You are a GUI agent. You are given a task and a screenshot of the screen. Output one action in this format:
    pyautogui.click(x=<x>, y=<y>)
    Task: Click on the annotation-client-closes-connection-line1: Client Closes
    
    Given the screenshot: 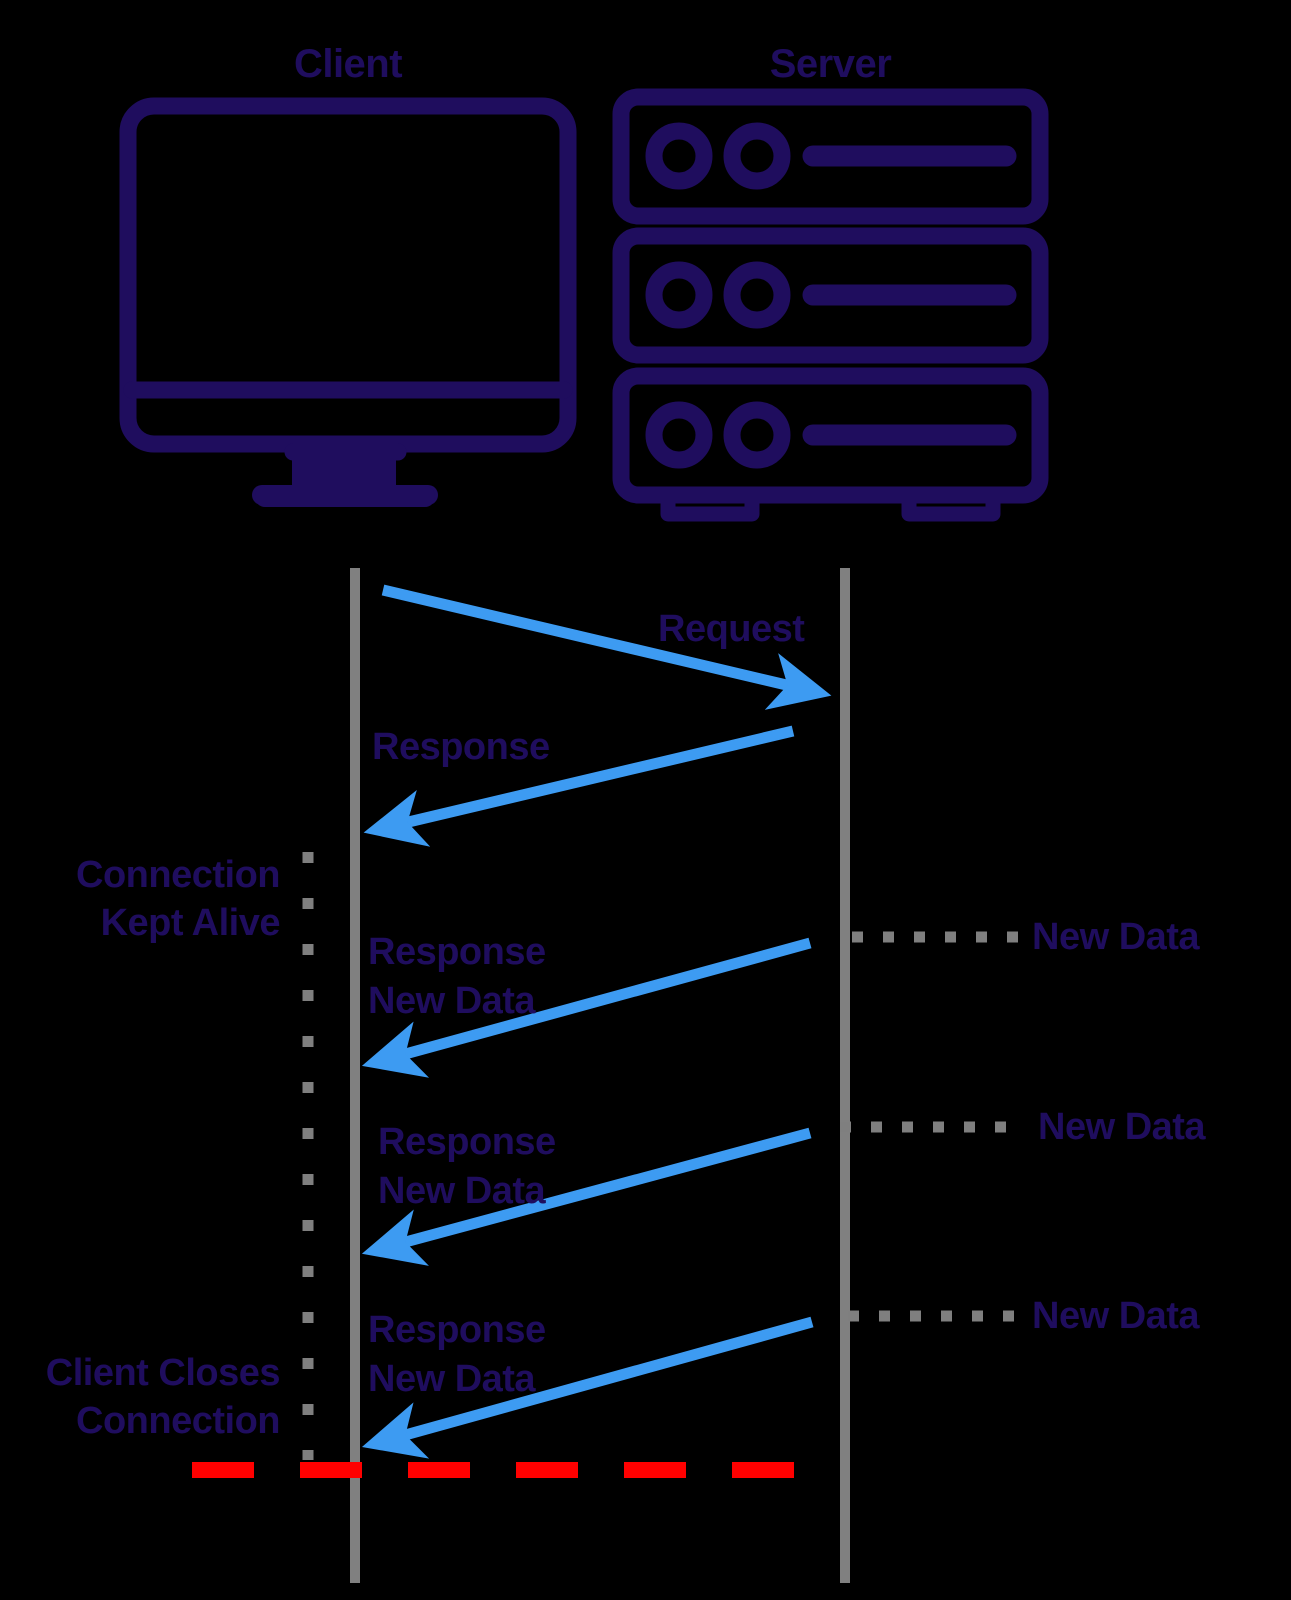 What is the action you would take?
    pyautogui.click(x=163, y=1373)
    